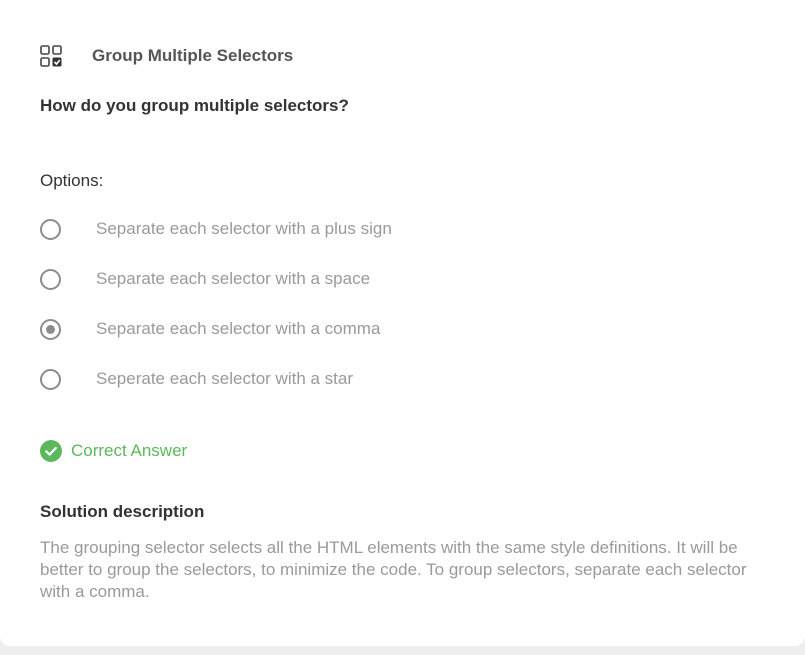  Describe the element at coordinates (51, 56) in the screenshot. I see `grid-check-icon` at that location.